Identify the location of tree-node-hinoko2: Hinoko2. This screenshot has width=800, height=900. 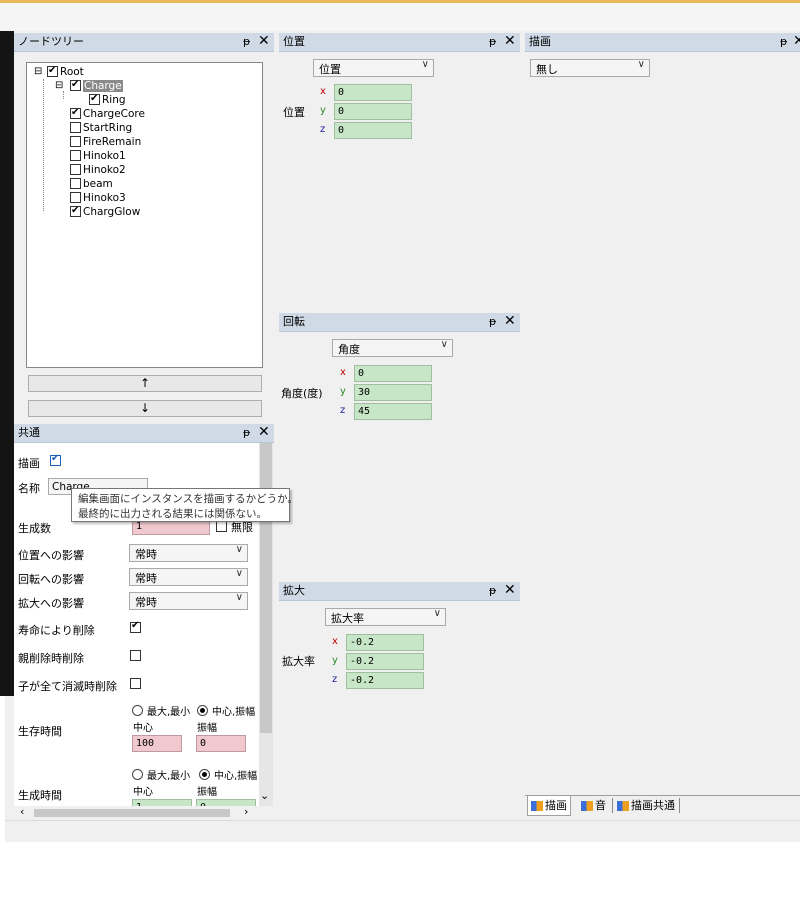
(98, 169).